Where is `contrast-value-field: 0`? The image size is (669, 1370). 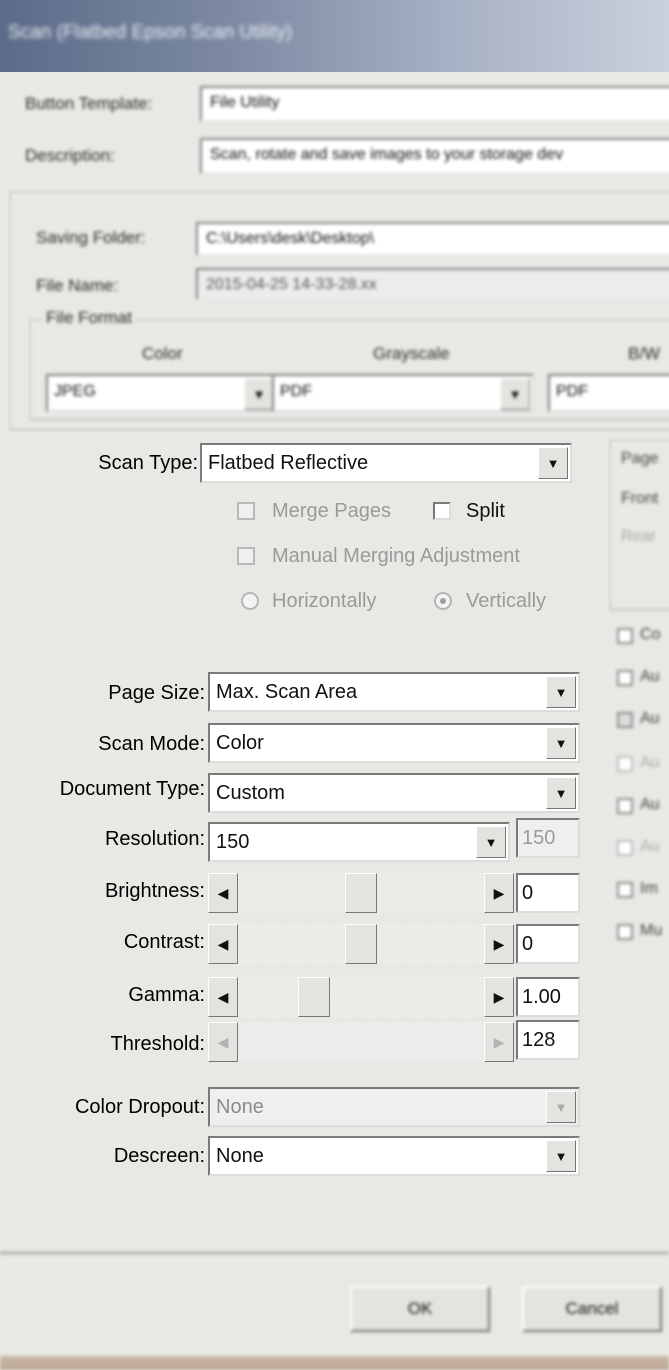
contrast-value-field: 0 is located at coordinates (548, 944).